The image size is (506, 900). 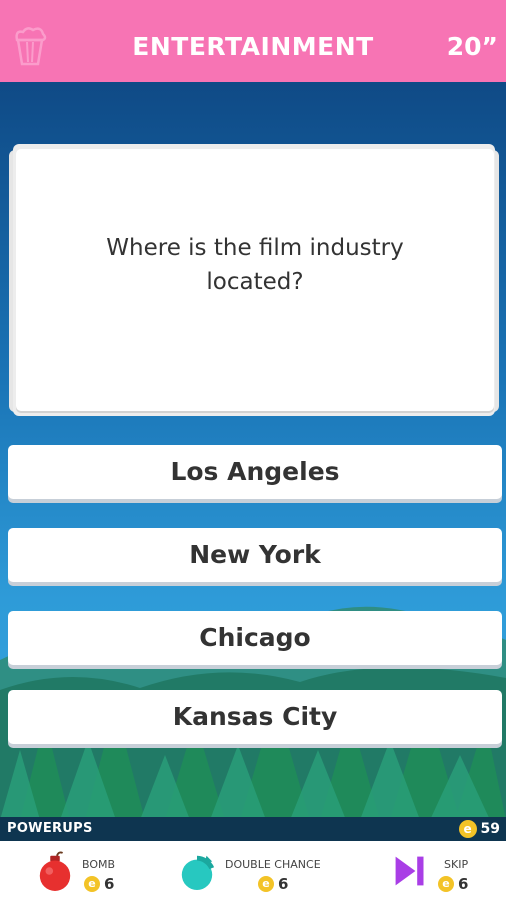 What do you see at coordinates (99, 864) in the screenshot?
I see `bomb-label: BOMB` at bounding box center [99, 864].